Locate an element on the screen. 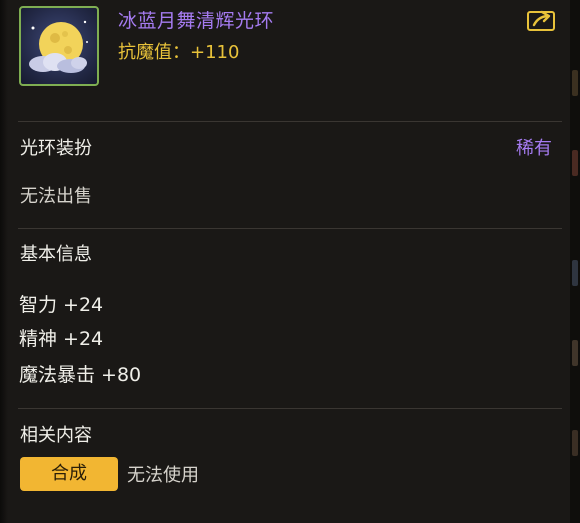  right-edge is located at coordinates (575, 261).